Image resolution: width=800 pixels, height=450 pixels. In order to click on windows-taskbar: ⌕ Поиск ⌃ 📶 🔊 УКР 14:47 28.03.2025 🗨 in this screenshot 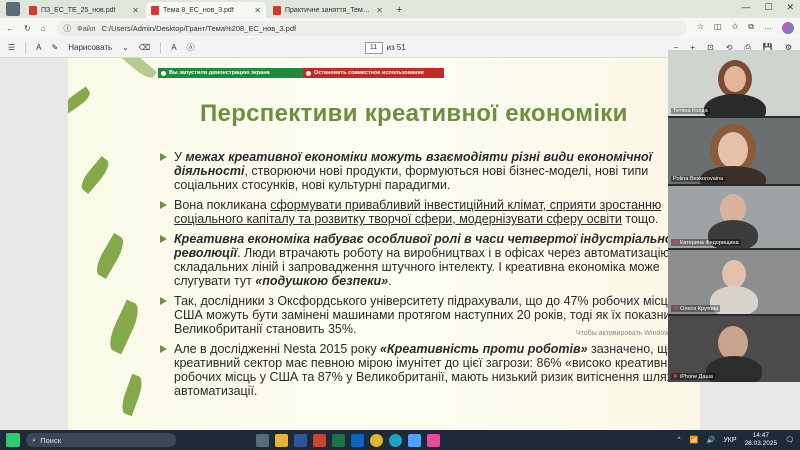, I will do `click(400, 440)`.